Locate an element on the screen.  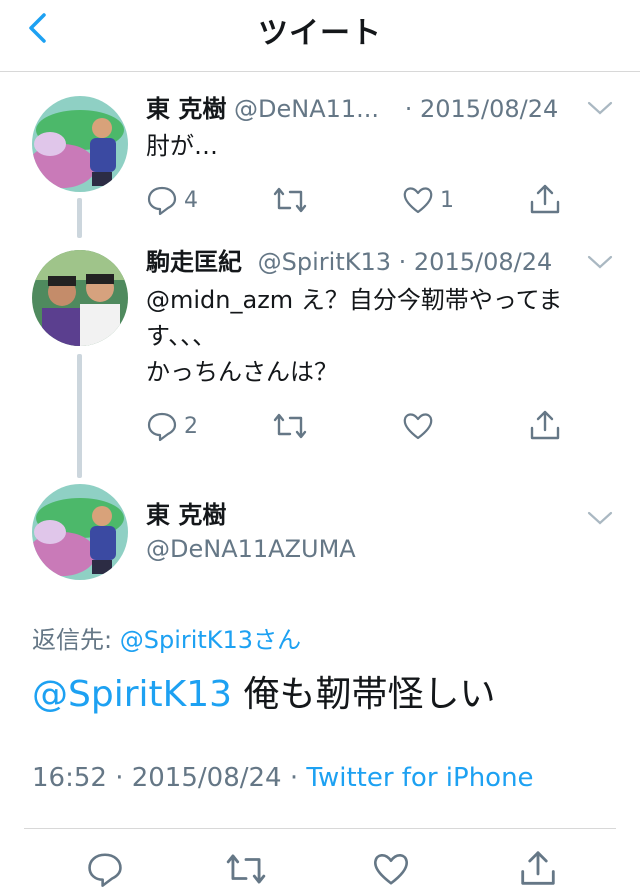
like-button: 1 is located at coordinates (428, 200).